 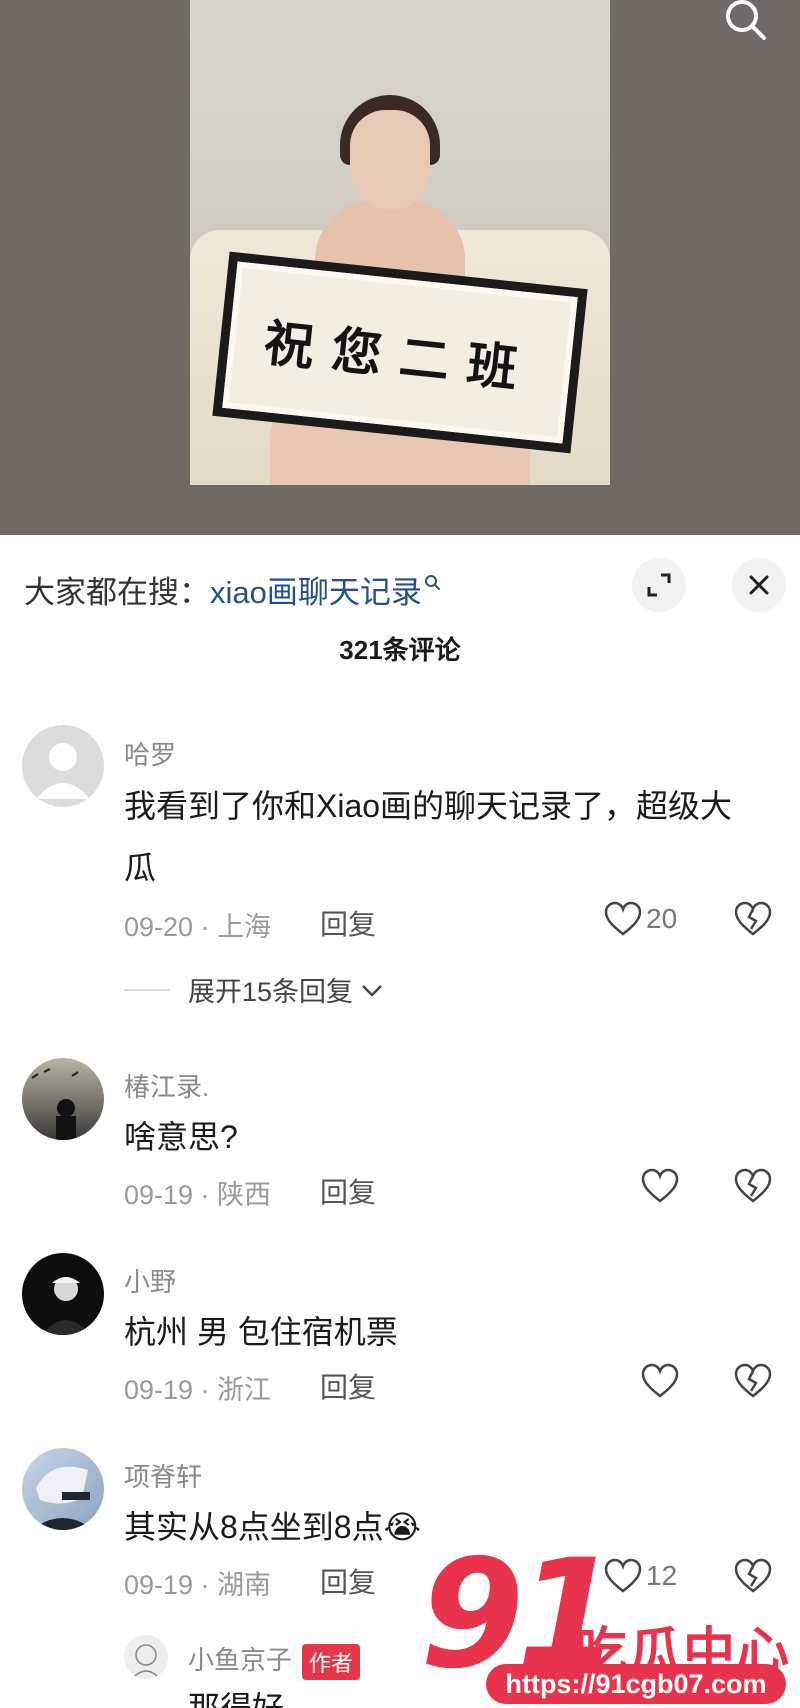 What do you see at coordinates (400, 242) in the screenshot?
I see `post-image: 祝您二班` at bounding box center [400, 242].